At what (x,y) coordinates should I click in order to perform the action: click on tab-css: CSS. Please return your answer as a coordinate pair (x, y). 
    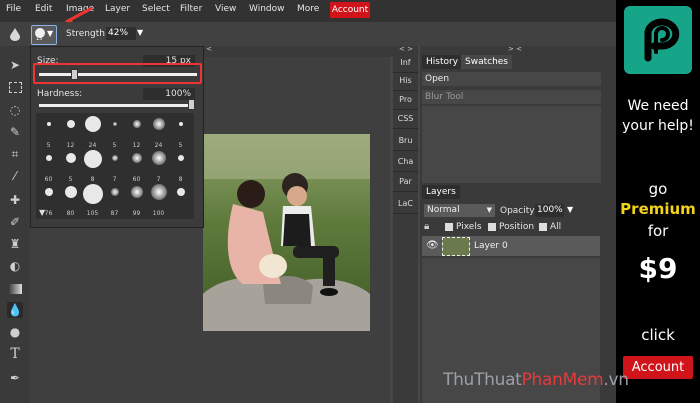
    Looking at the image, I should click on (405, 119).